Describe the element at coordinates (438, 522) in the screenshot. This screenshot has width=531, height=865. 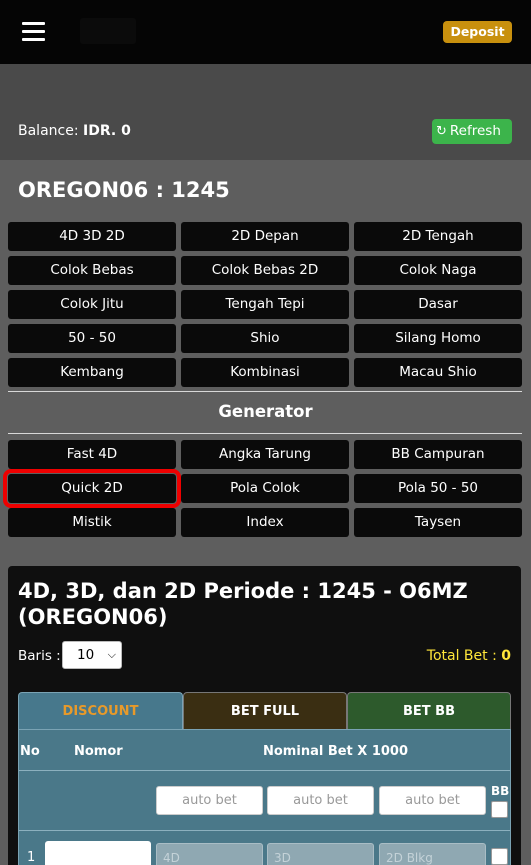
I see `generator-button: Taysen` at that location.